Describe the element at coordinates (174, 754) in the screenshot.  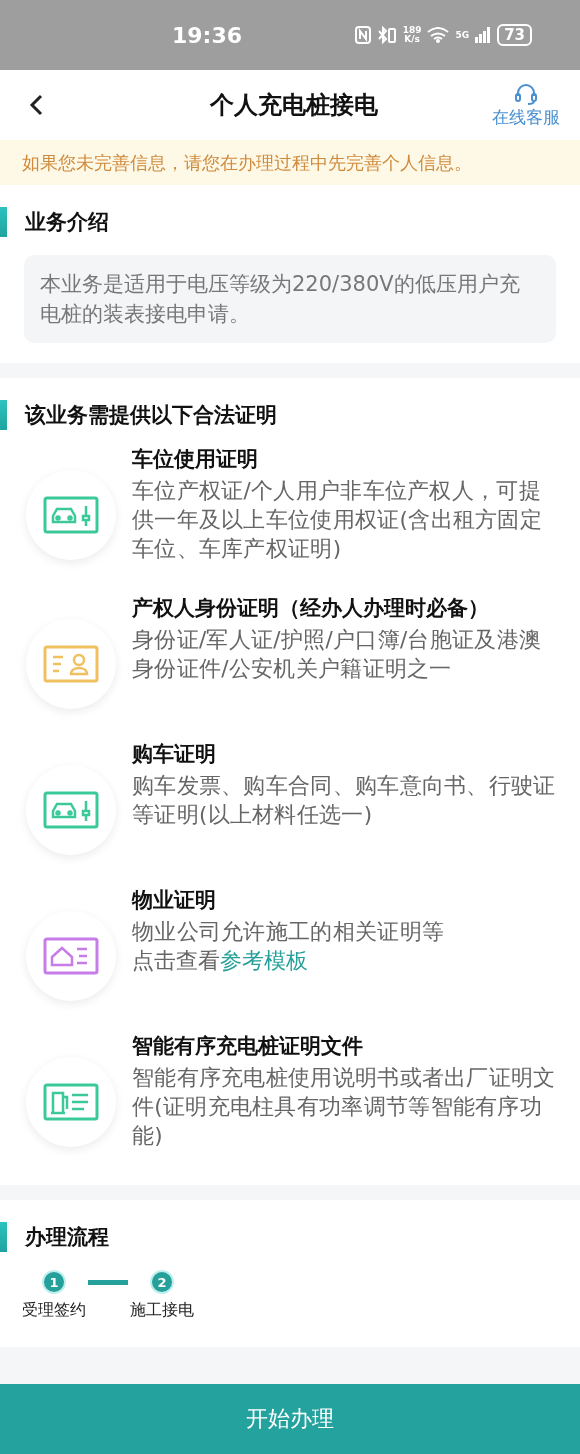
I see `document-title: 购车证明` at that location.